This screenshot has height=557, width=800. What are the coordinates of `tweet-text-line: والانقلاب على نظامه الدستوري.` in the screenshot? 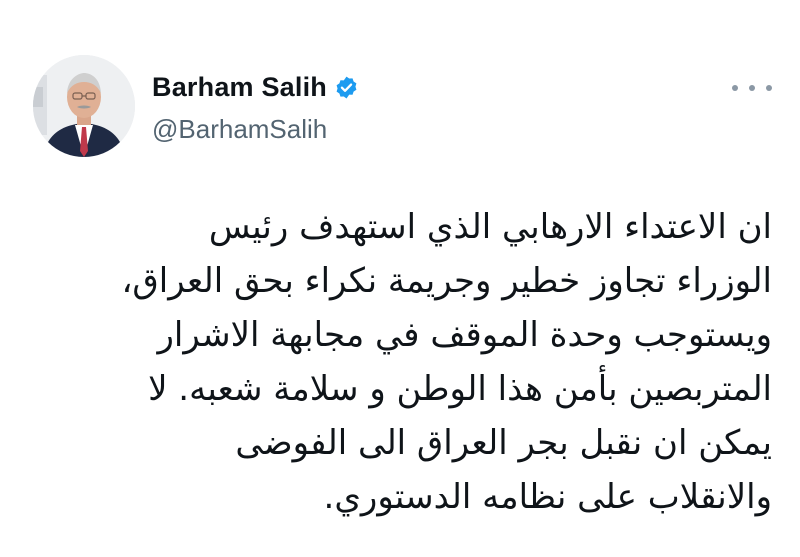 It's located at (547, 497).